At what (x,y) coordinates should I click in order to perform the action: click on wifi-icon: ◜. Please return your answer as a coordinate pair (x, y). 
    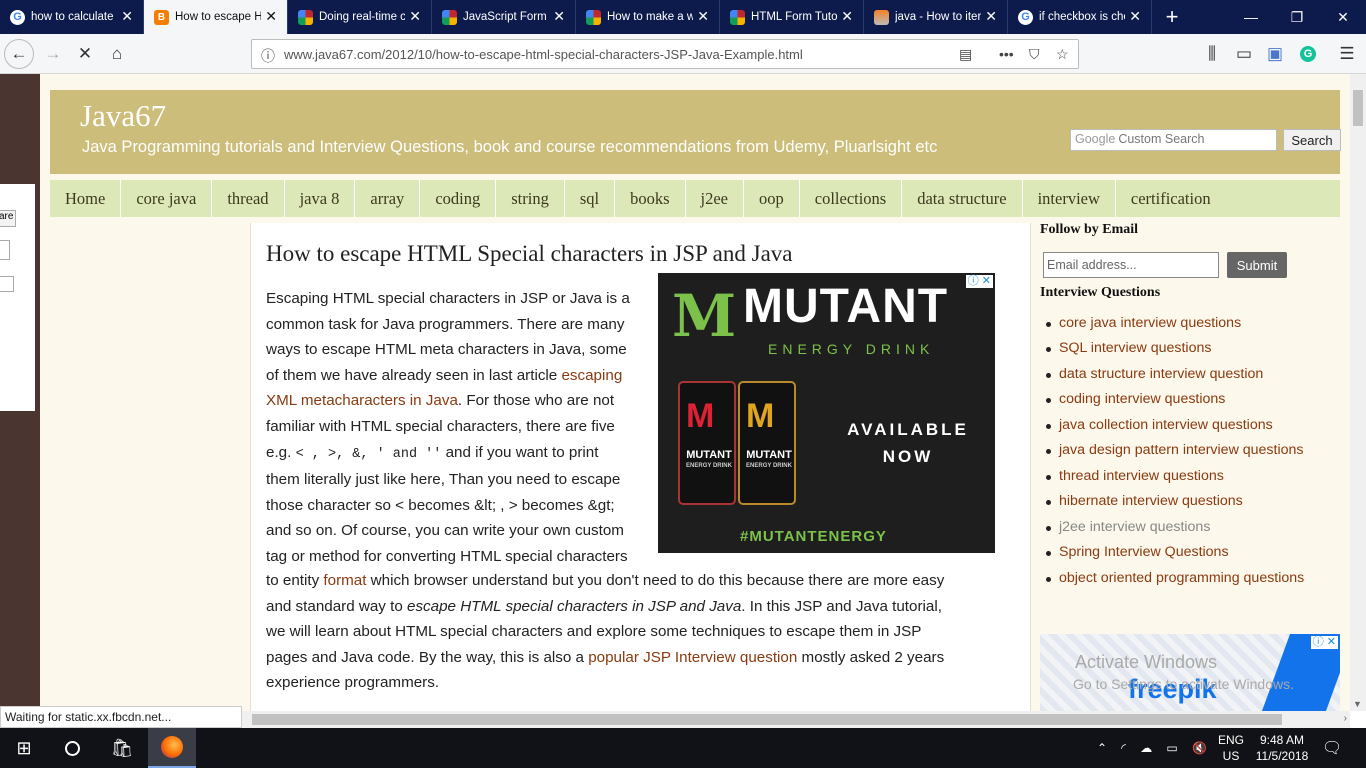
    Looking at the image, I should click on (1123, 748).